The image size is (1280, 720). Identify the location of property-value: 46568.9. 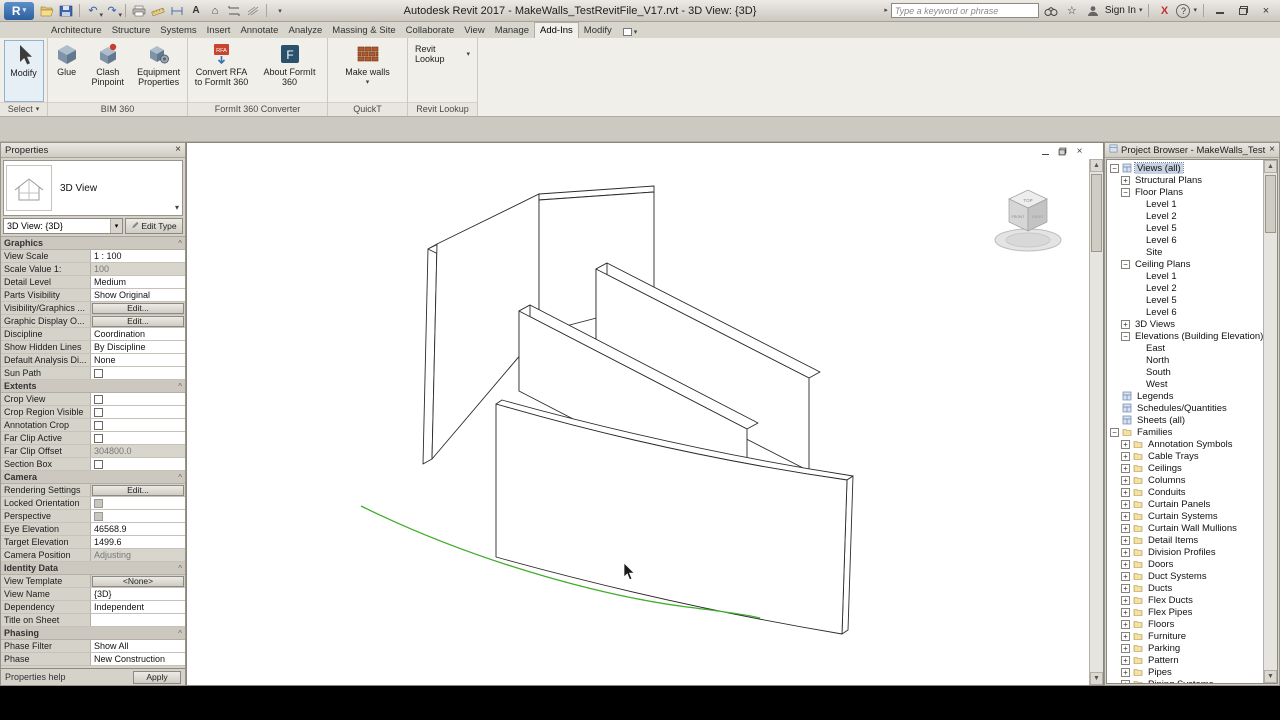
(138, 529).